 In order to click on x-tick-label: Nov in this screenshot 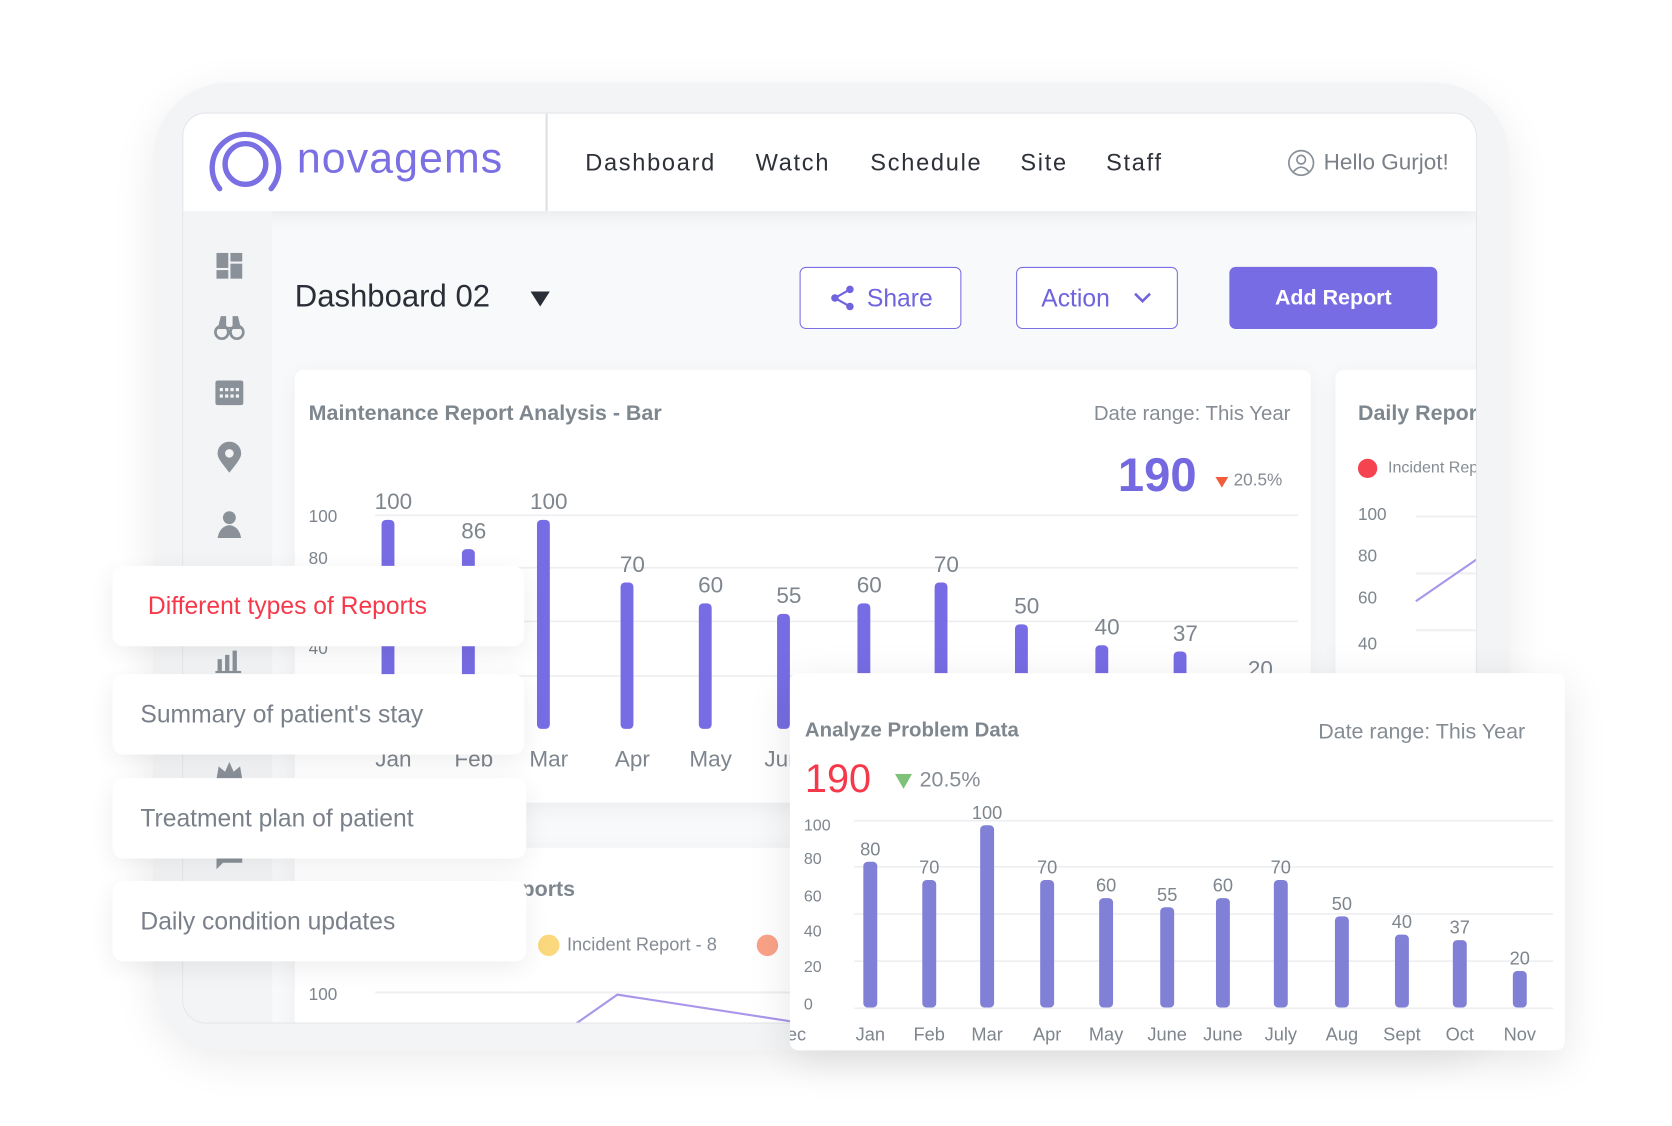, I will do `click(1520, 1035)`.